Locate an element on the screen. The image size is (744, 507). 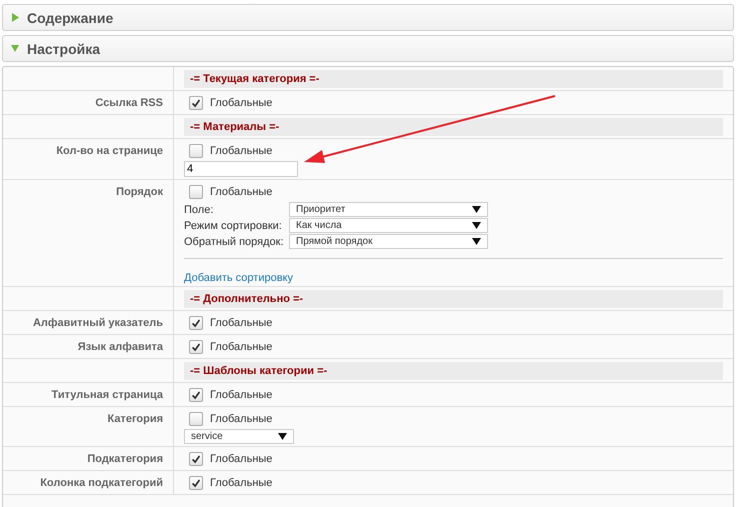
field-label: Поле: is located at coordinates (199, 210).